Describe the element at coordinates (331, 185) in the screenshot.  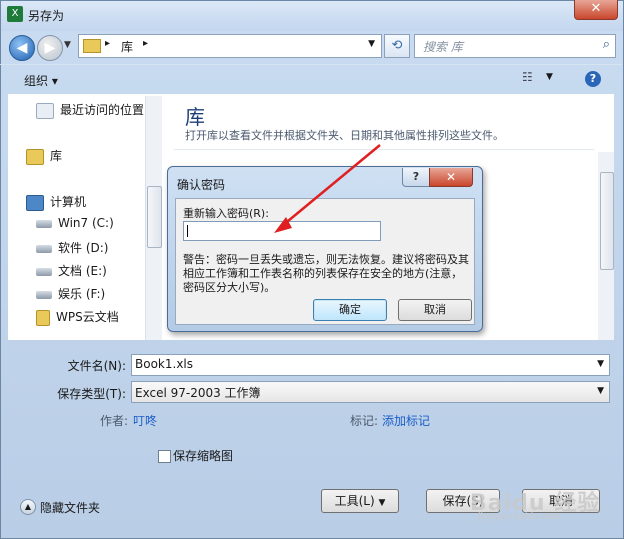
I see `arrow-shaft` at that location.